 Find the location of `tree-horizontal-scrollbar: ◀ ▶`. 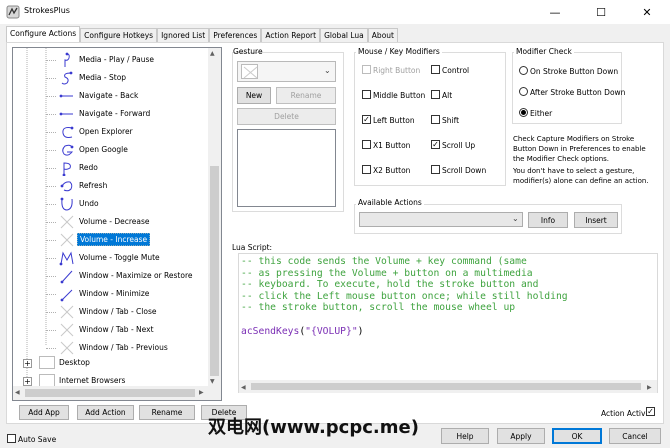

tree-horizontal-scrollbar: ◀ ▶ is located at coordinates (110, 393).